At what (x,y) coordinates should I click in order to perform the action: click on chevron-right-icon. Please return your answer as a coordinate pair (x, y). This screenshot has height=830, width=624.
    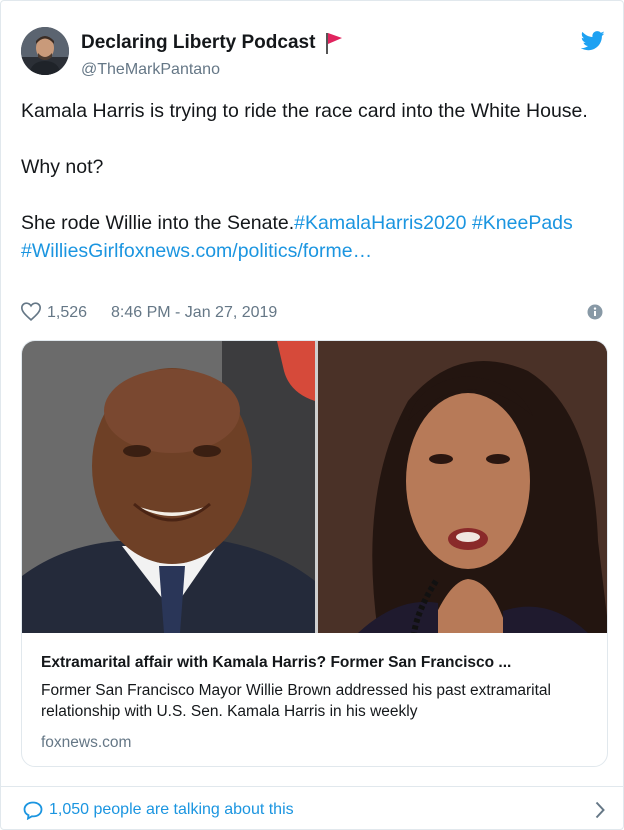
    Looking at the image, I should click on (600, 812).